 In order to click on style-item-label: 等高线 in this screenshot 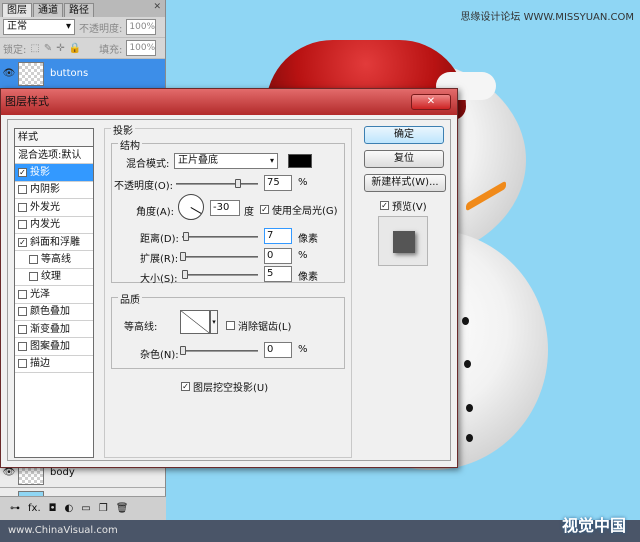, I will do `click(56, 260)`.